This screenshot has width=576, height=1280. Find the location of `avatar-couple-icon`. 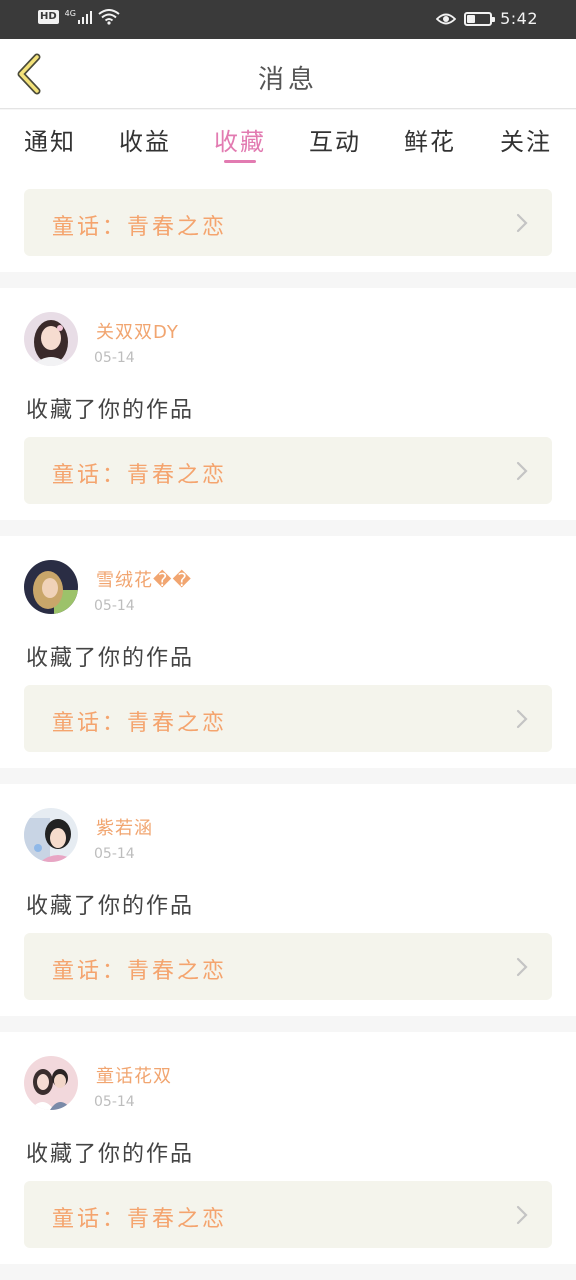

avatar-couple-icon is located at coordinates (51, 1083).